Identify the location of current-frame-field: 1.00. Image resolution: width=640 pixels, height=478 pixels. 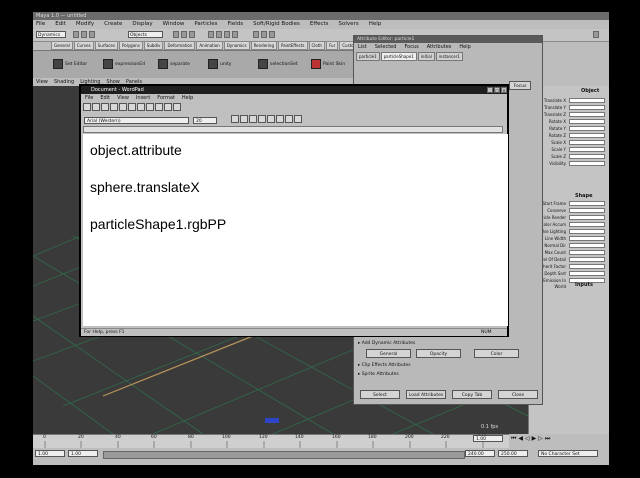
(488, 438).